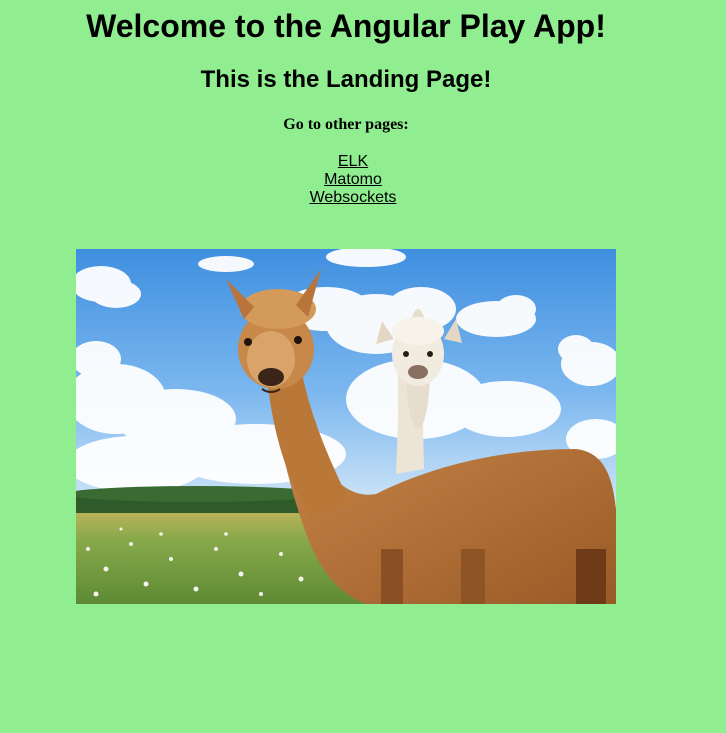 Image resolution: width=726 pixels, height=733 pixels. I want to click on page-title: Welcome to the Angular Play App!, so click(346, 26).